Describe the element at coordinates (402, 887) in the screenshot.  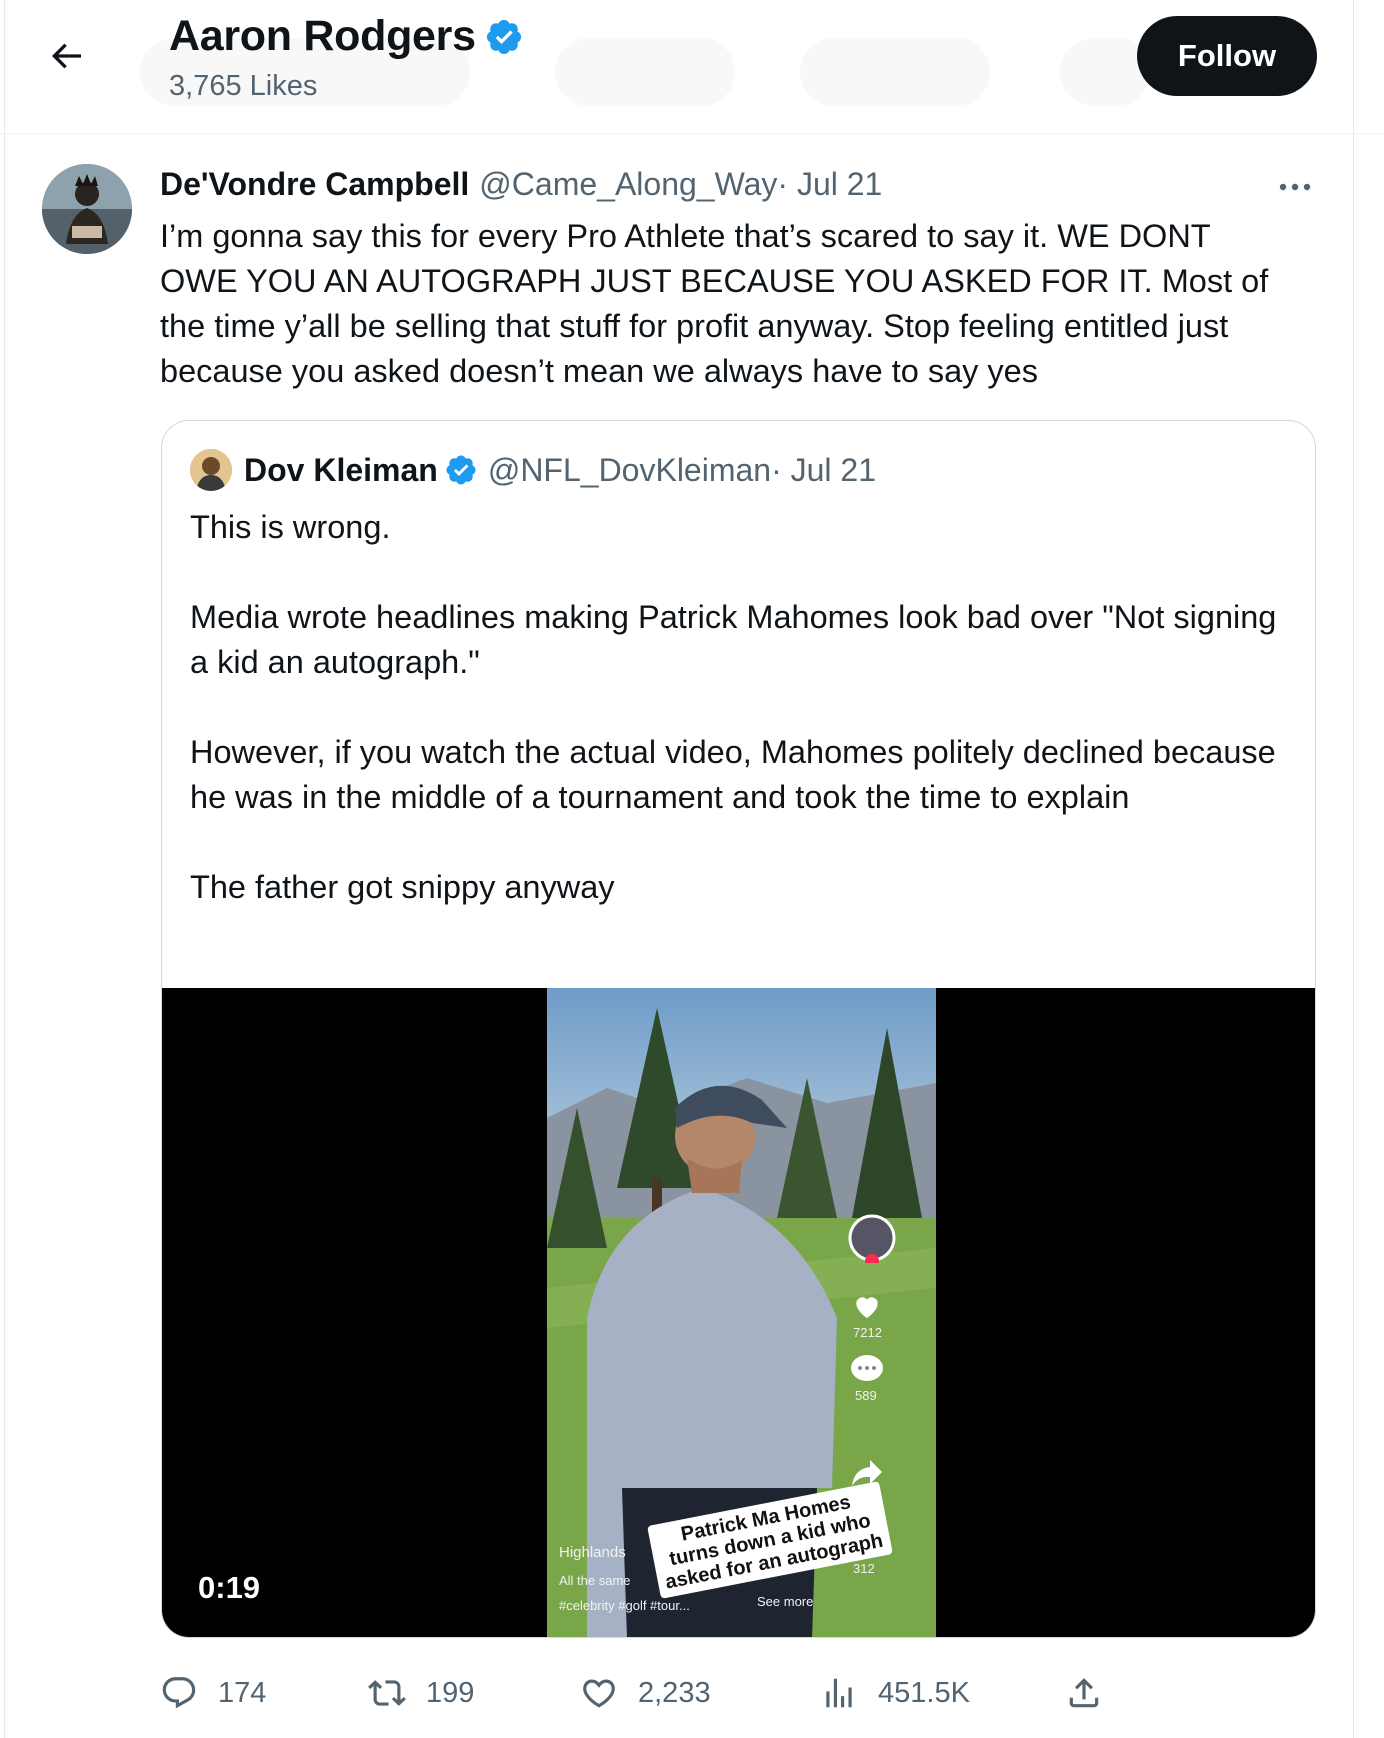
I see `quoted-paragraph: The father got snippy anyway` at that location.